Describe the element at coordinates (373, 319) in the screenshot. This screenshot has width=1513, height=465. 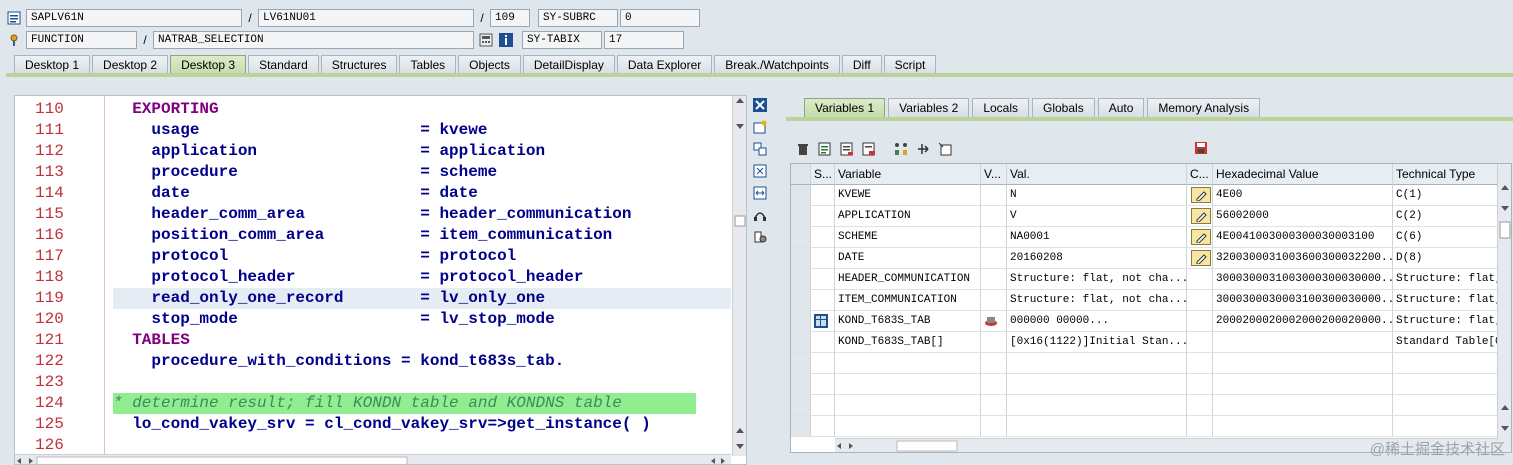
I see `code-line: 120 stop_mode = lv_stop_mode` at that location.